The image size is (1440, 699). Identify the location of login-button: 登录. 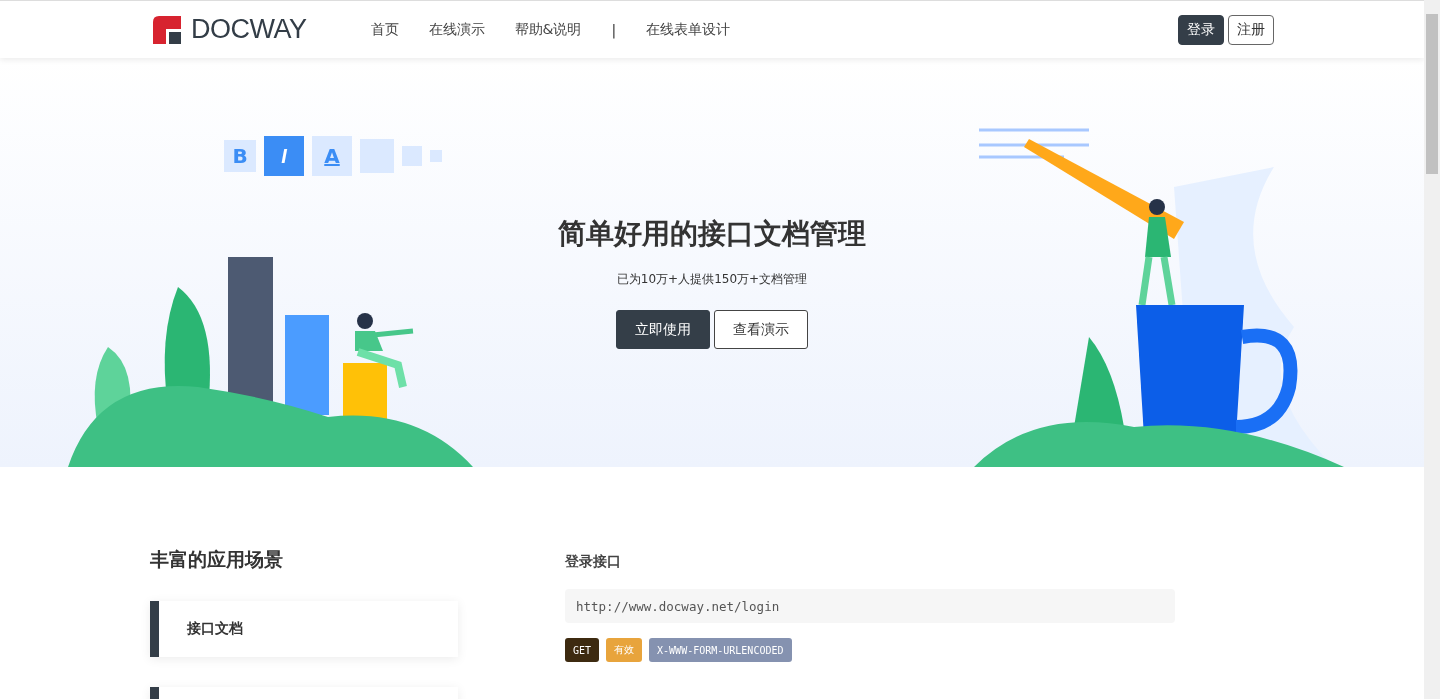
(1201, 29).